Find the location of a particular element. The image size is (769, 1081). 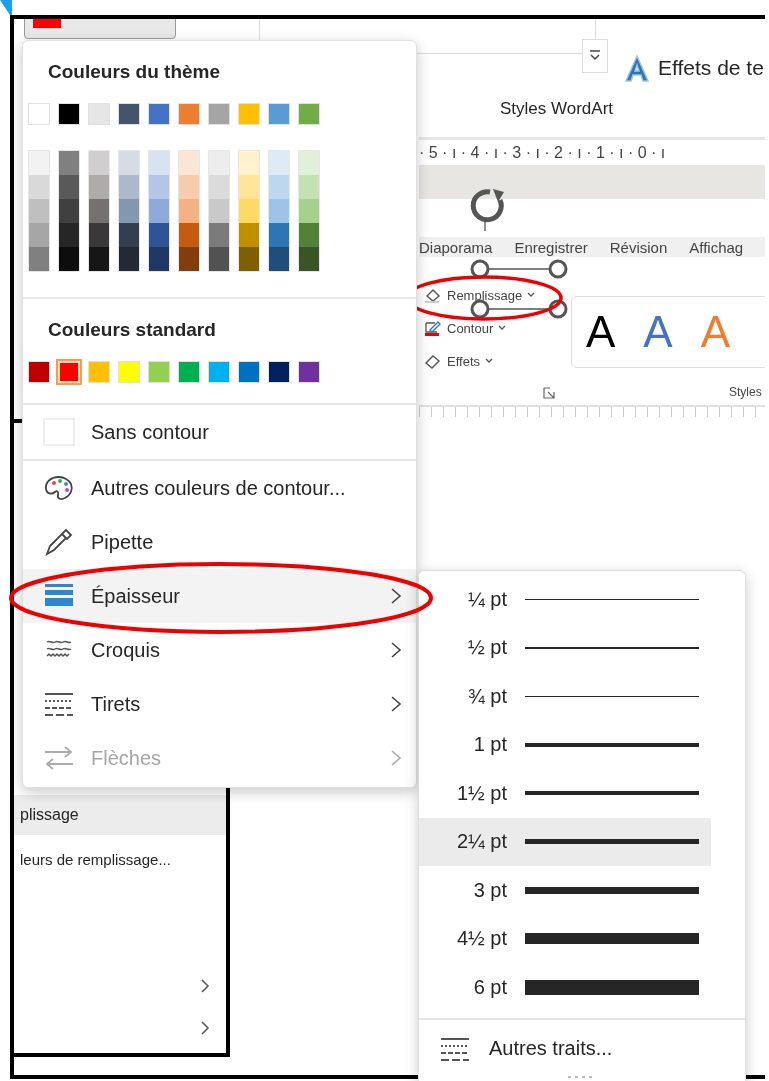

ribbon-tab: Affichag is located at coordinates (716, 247).